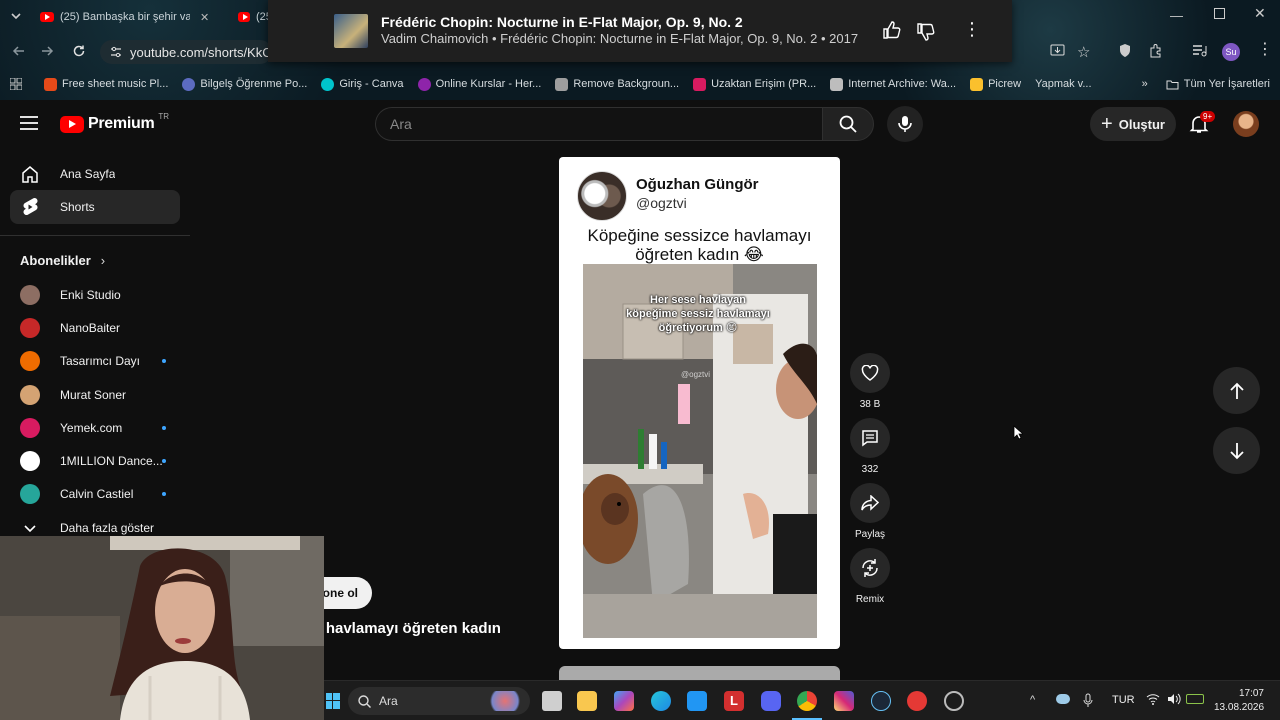 The width and height of the screenshot is (1280, 720). What do you see at coordinates (870, 599) in the screenshot?
I see `remix-label: Remix` at bounding box center [870, 599].